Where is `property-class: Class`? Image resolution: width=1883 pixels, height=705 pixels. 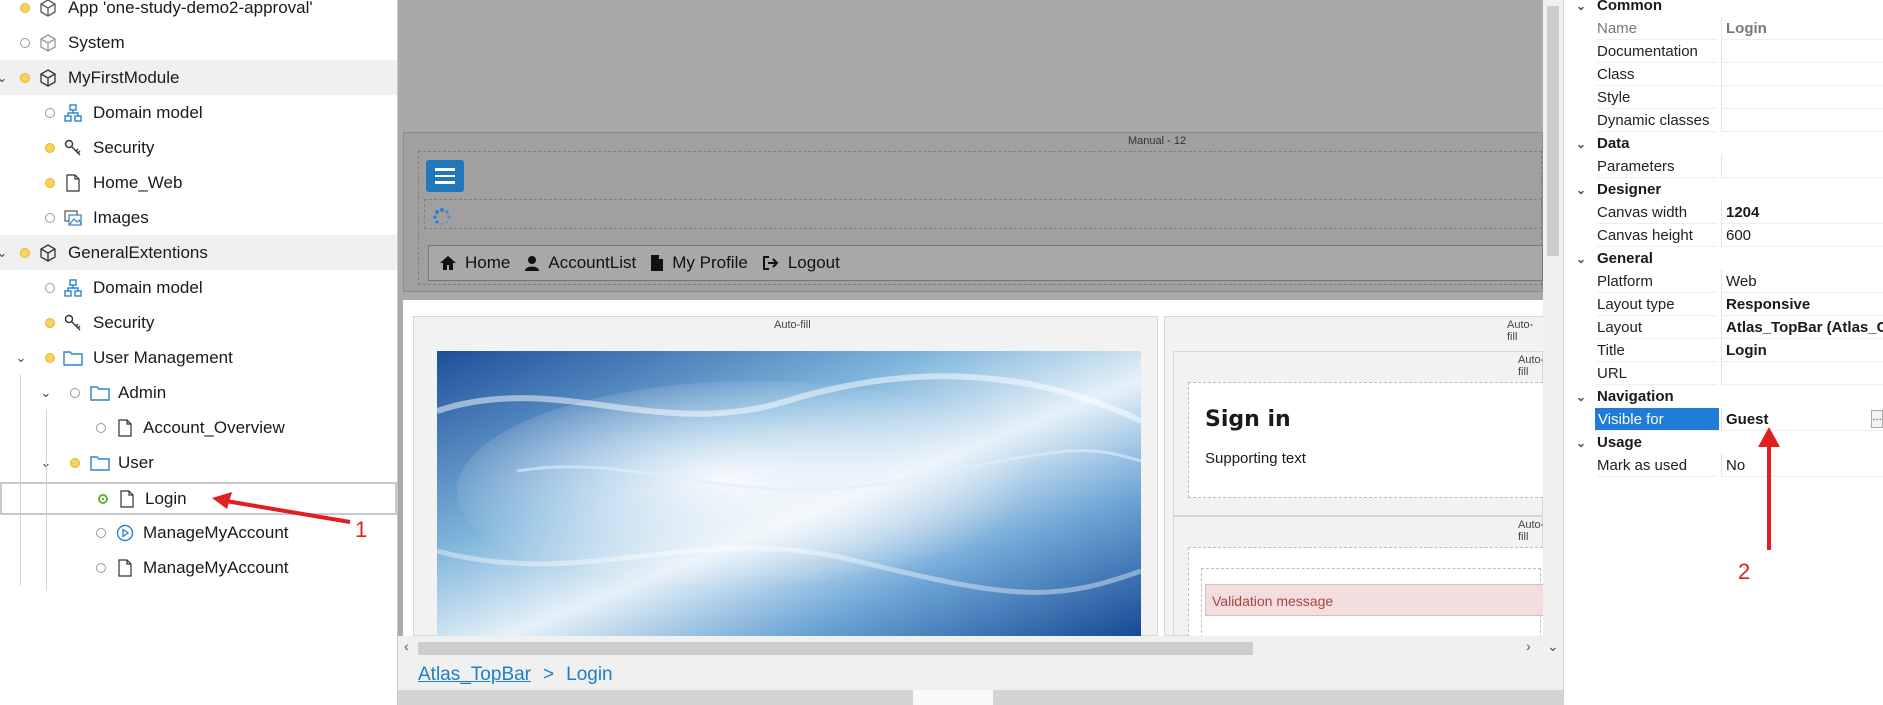
property-class: Class is located at coordinates (1723, 74).